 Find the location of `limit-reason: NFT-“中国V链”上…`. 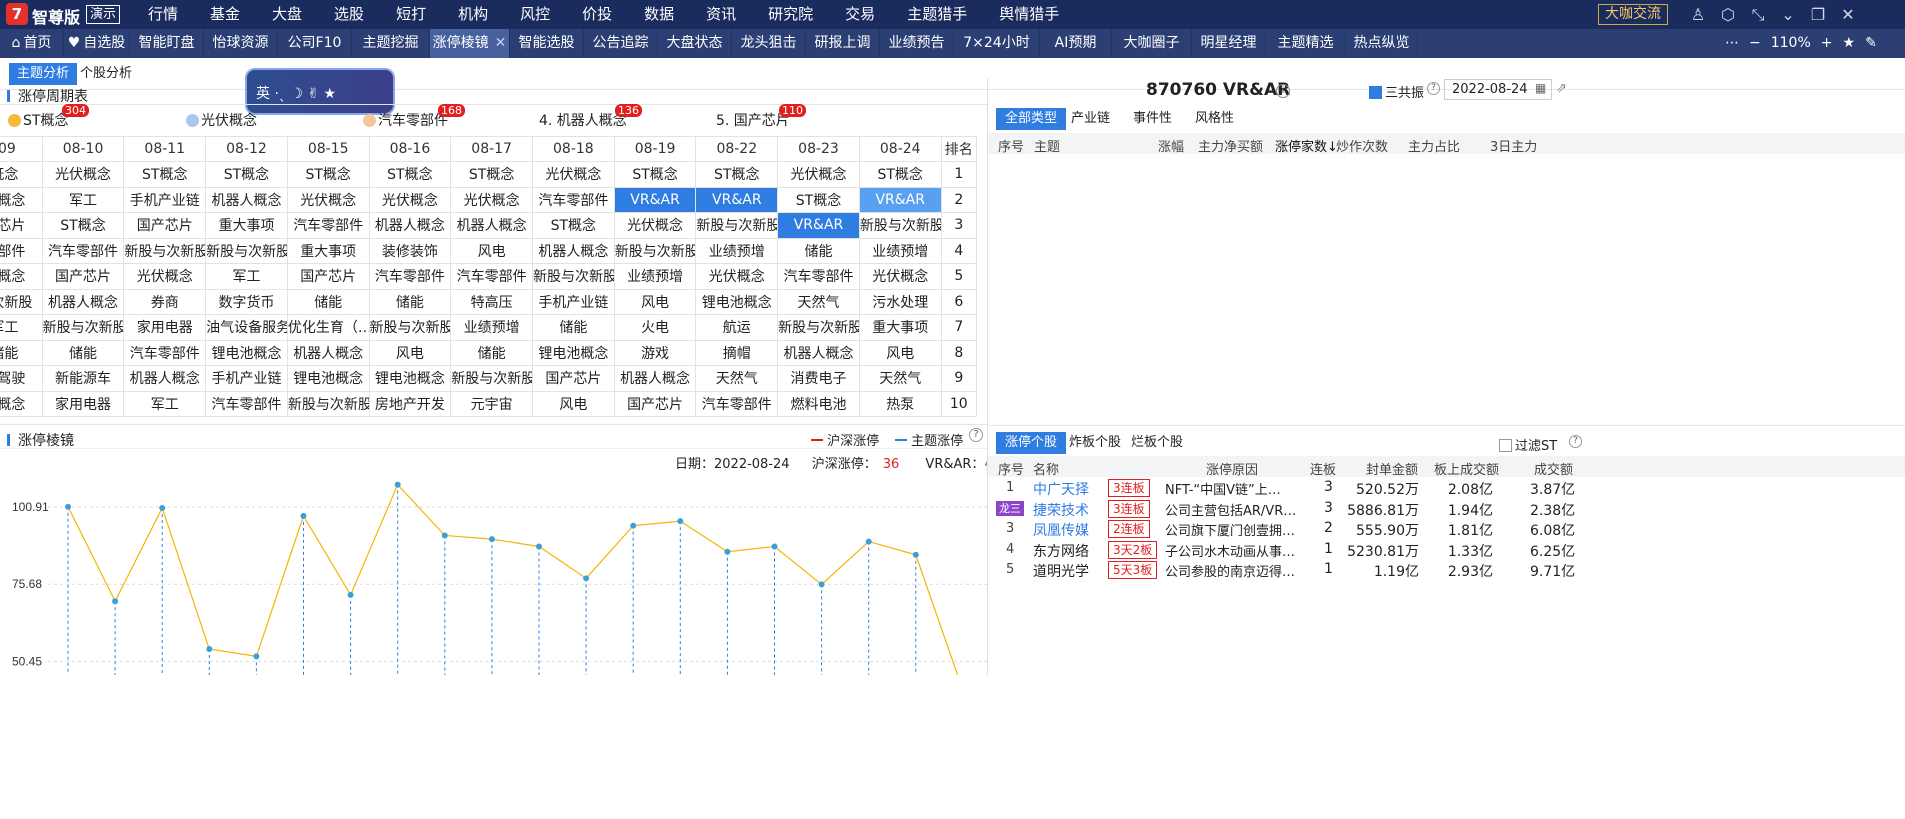

limit-reason: NFT-“中国V链”上… is located at coordinates (1223, 488).